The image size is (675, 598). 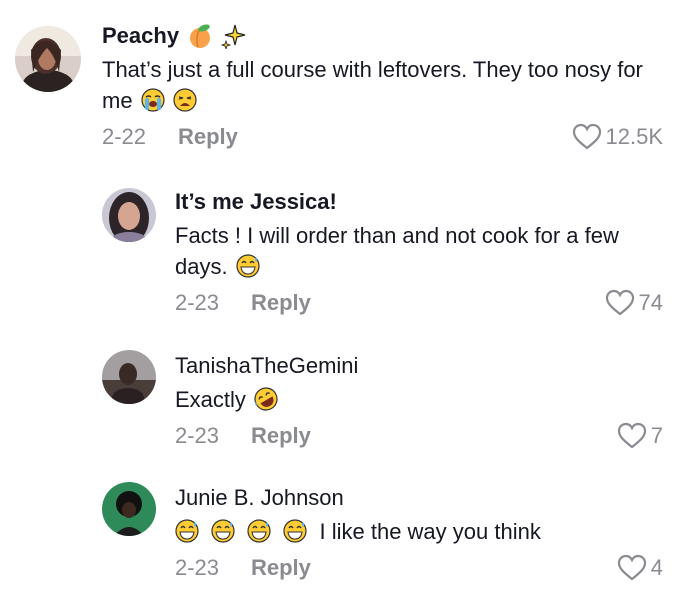 I want to click on comment-text: I like the way you think, so click(x=419, y=531).